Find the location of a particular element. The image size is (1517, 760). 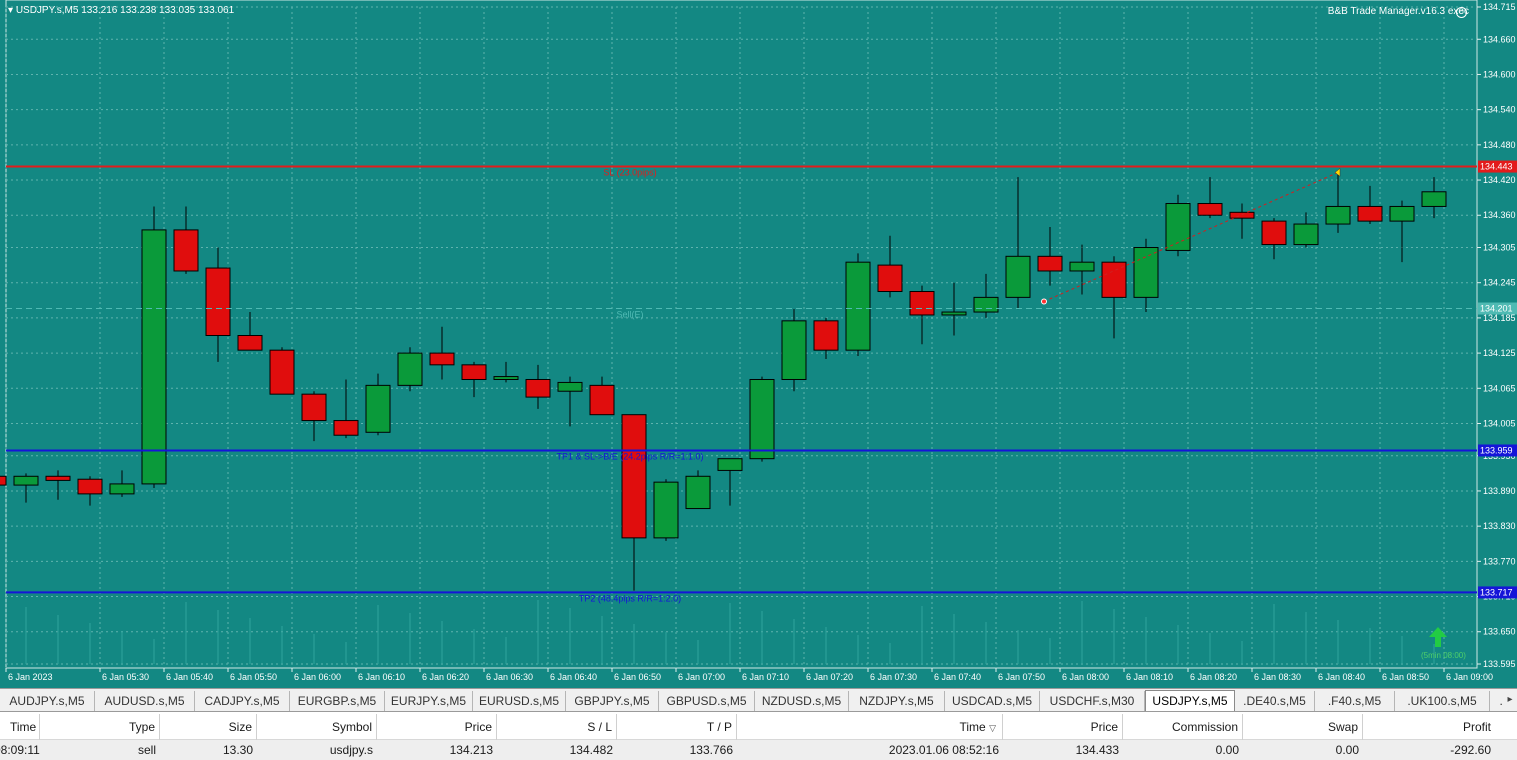

time-axis-label: 6 Jan 07:10 is located at coordinates (765, 677).